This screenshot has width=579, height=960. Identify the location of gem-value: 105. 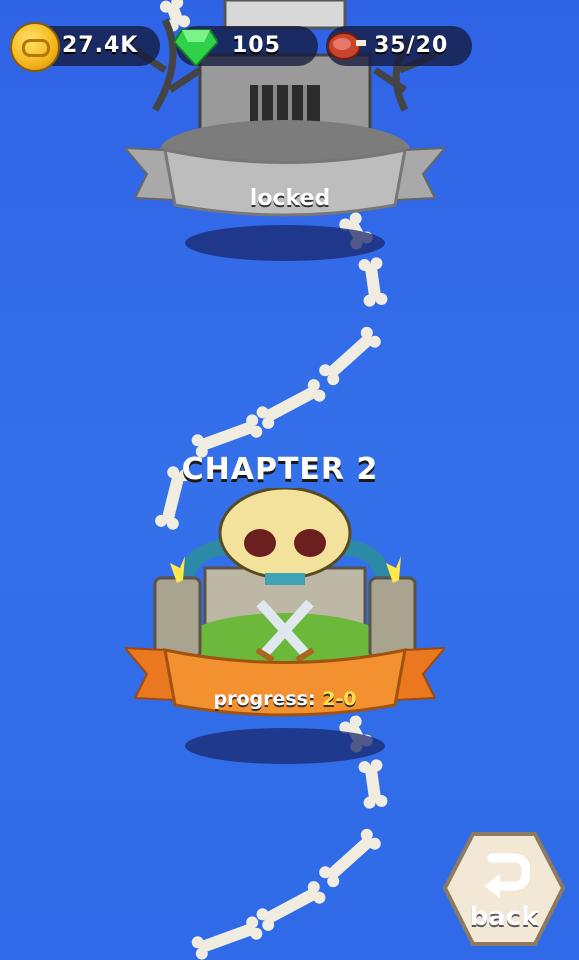
(256, 45).